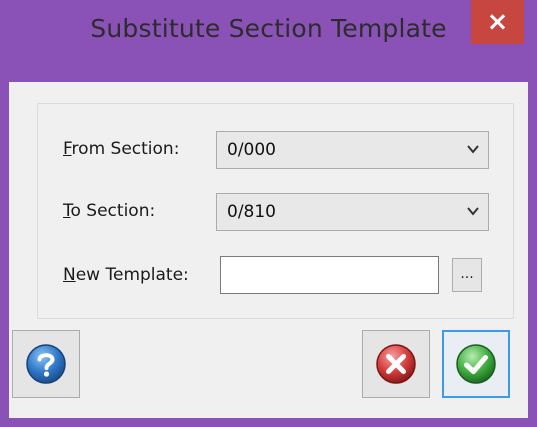  I want to click on ok-button, so click(476, 364).